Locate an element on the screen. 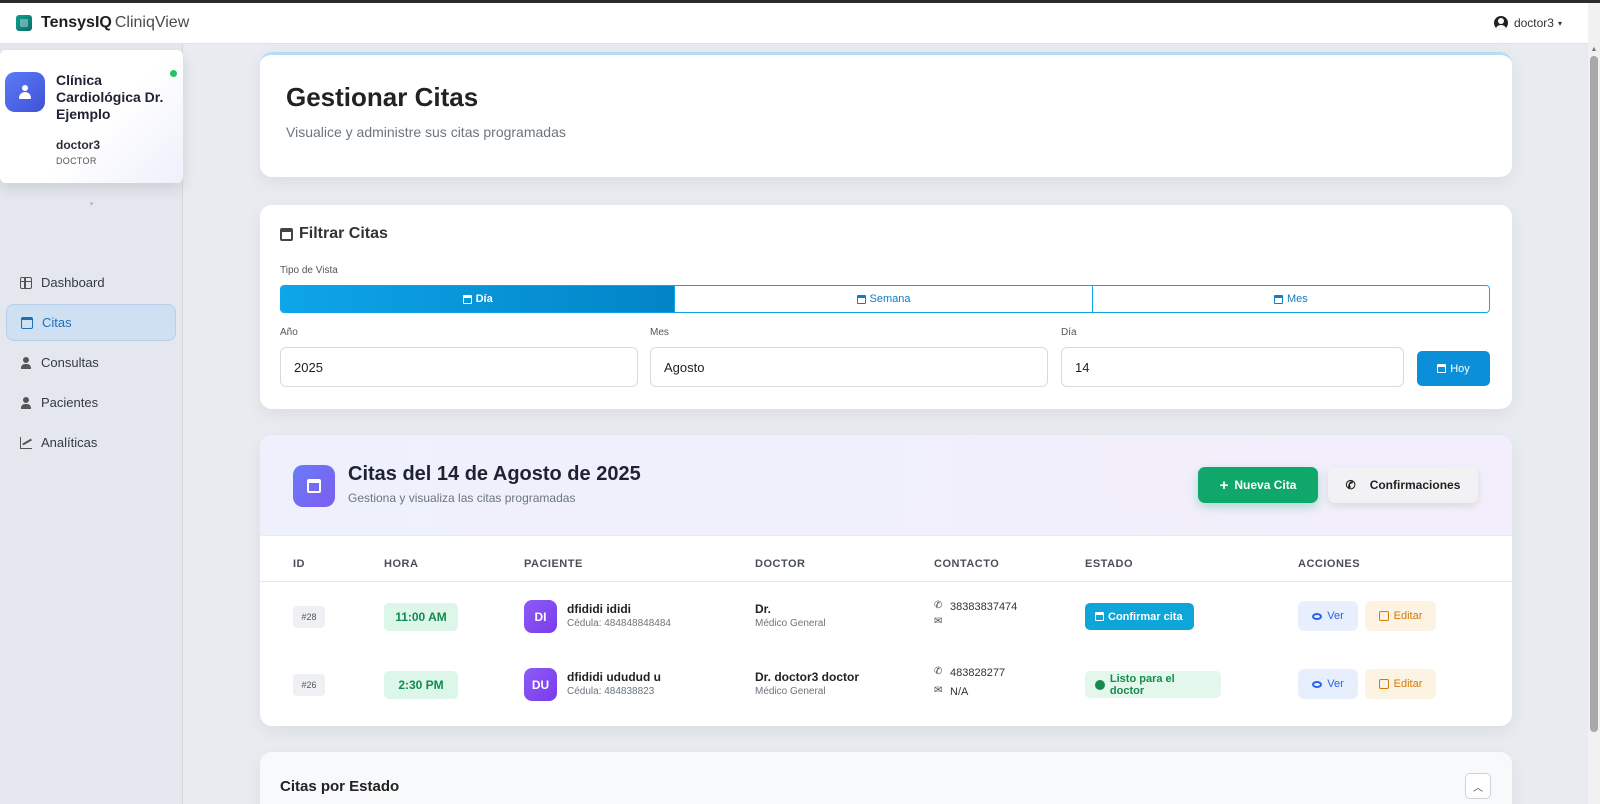 The image size is (1600, 804). column-header-time: HORA is located at coordinates (401, 564).